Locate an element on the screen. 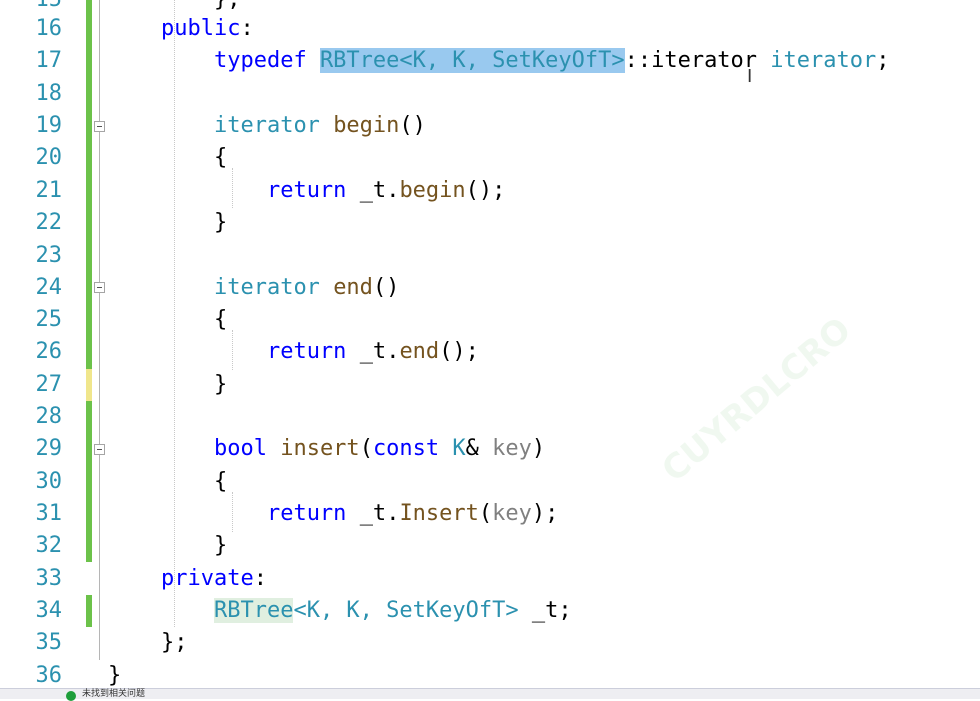  watermark: CUYRDLCRO is located at coordinates (756, 400).